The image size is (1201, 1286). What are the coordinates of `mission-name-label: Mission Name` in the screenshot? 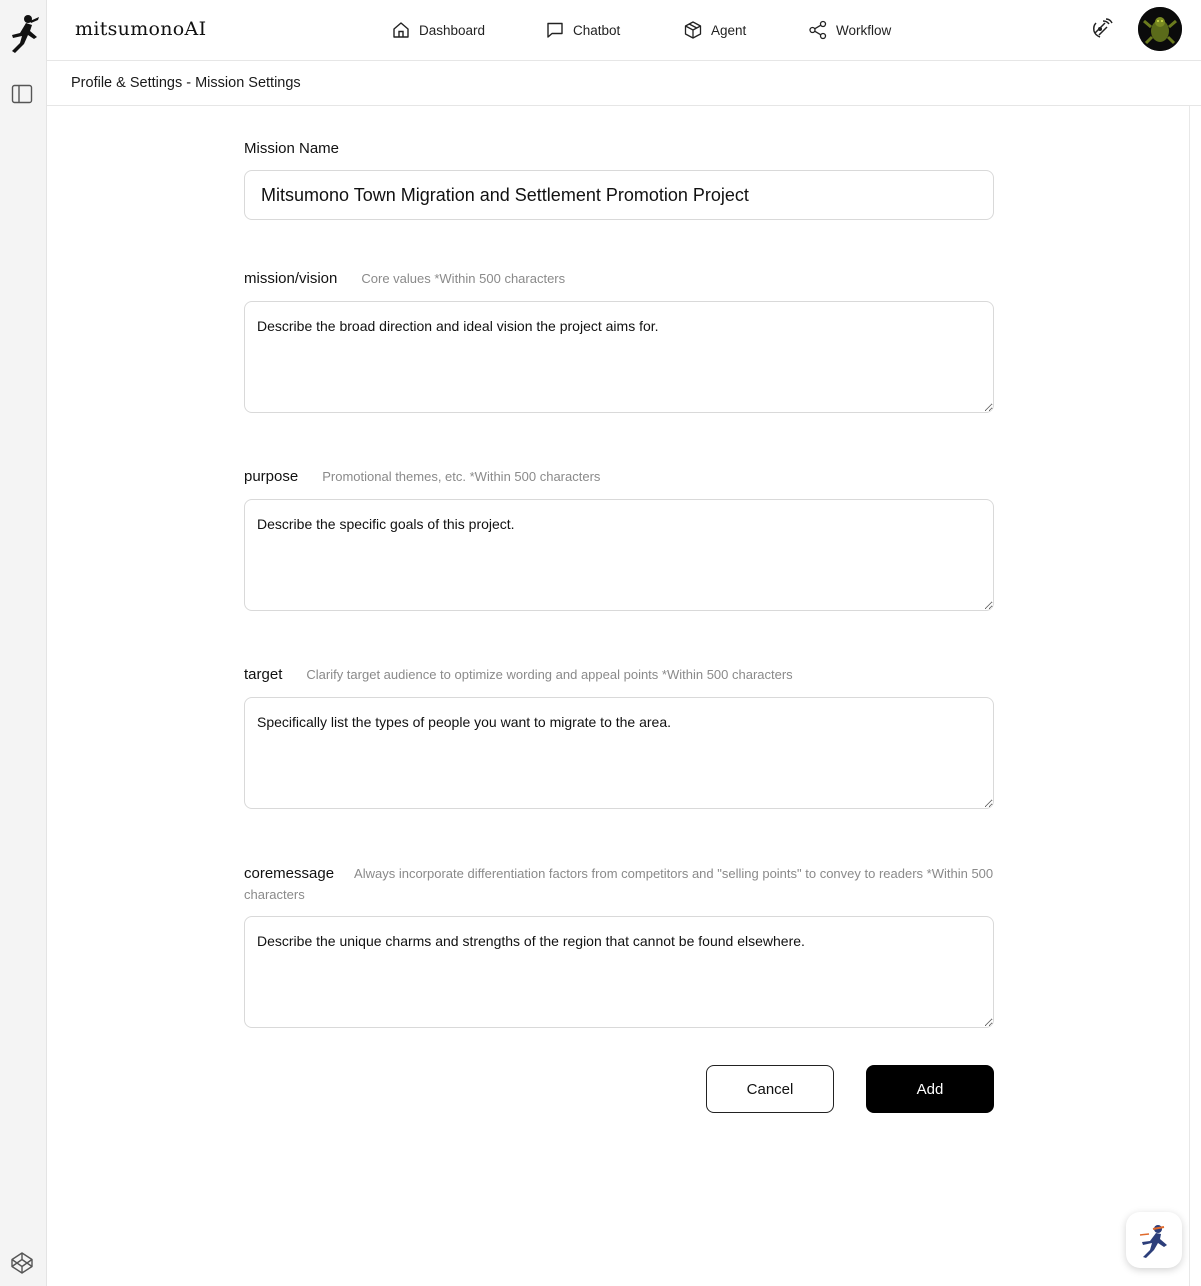 It's located at (292, 148).